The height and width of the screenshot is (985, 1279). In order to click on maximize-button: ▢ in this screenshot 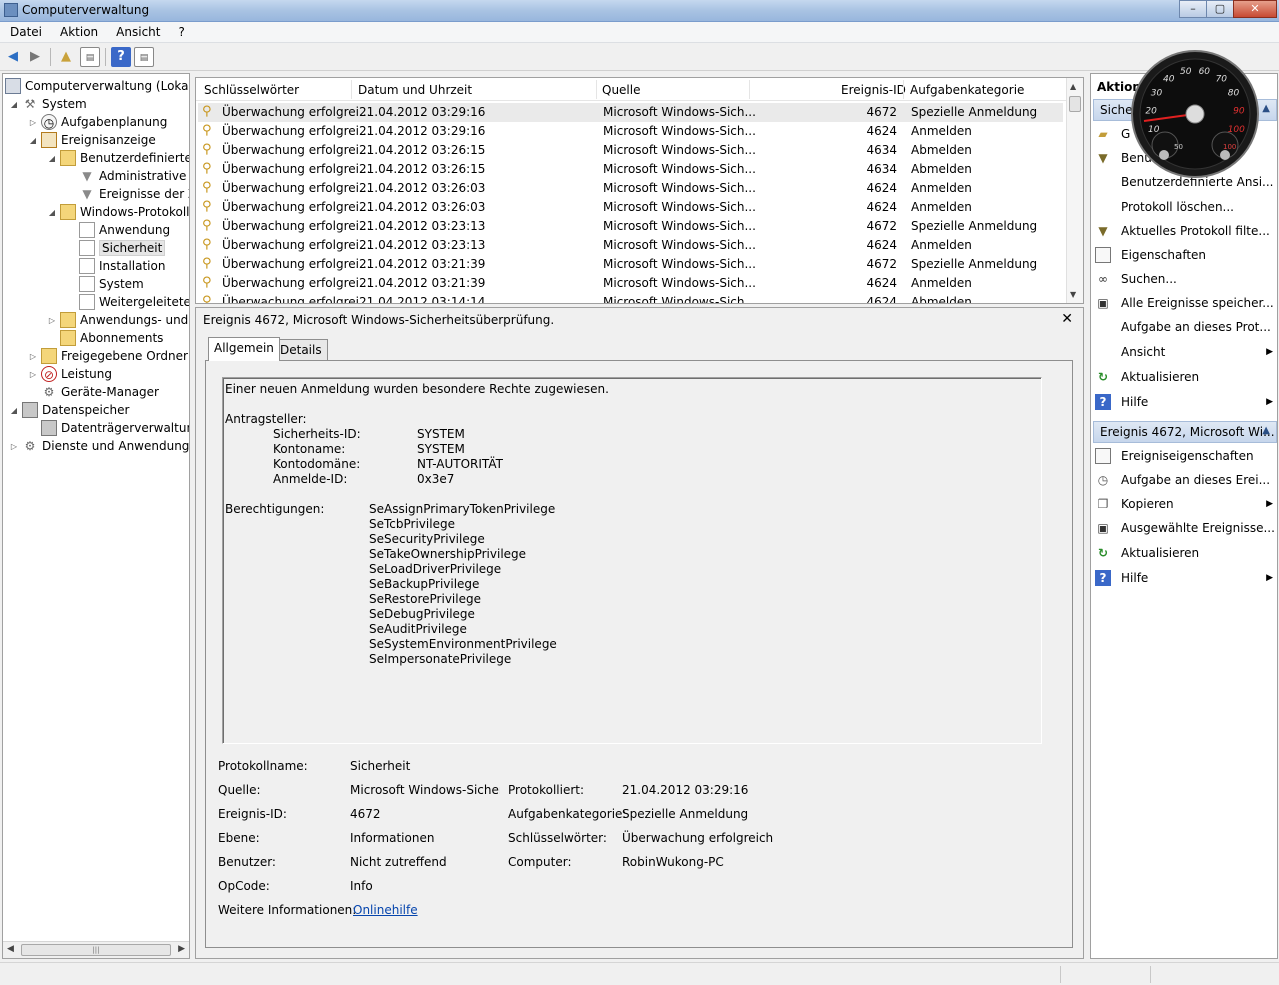, I will do `click(1220, 9)`.